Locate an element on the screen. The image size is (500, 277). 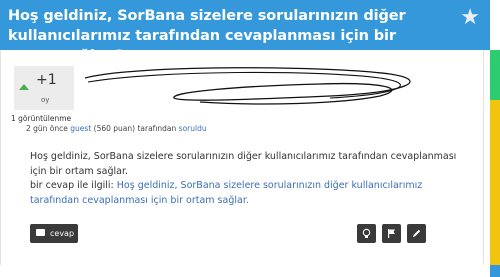
answer-button-label: cevap is located at coordinates (62, 233).